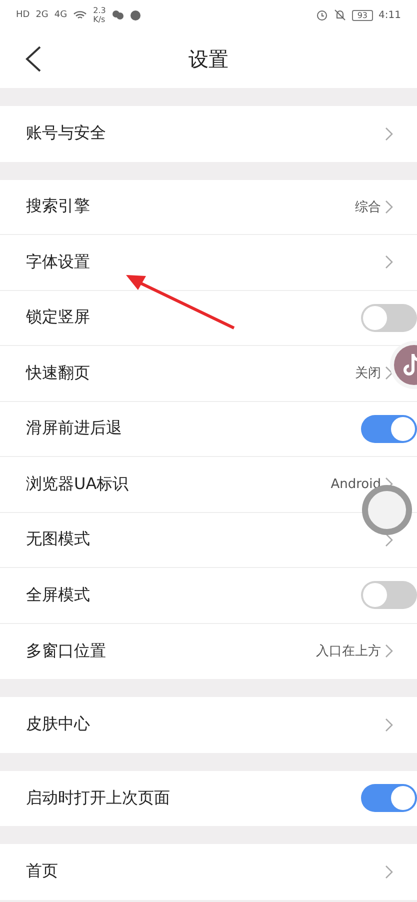  I want to click on setting-label: 搜索引擎, so click(190, 207).